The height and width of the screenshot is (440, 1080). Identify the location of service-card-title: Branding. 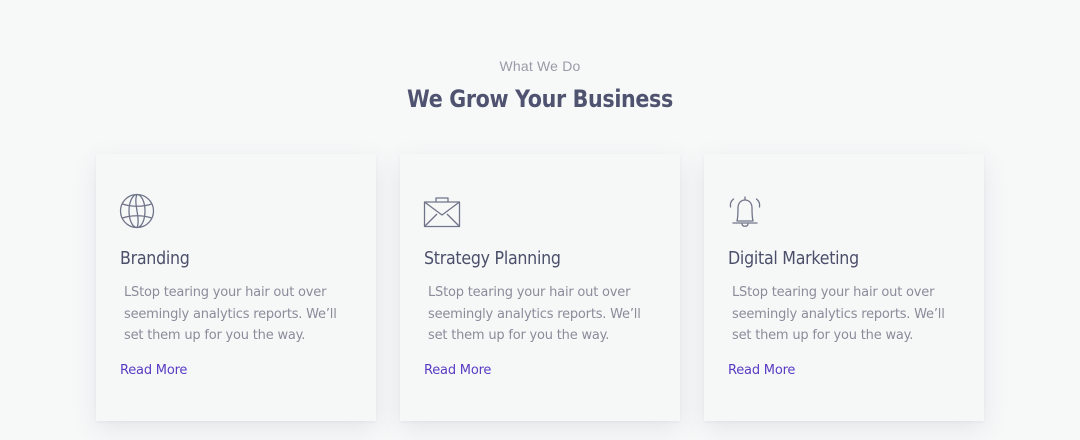
(155, 258).